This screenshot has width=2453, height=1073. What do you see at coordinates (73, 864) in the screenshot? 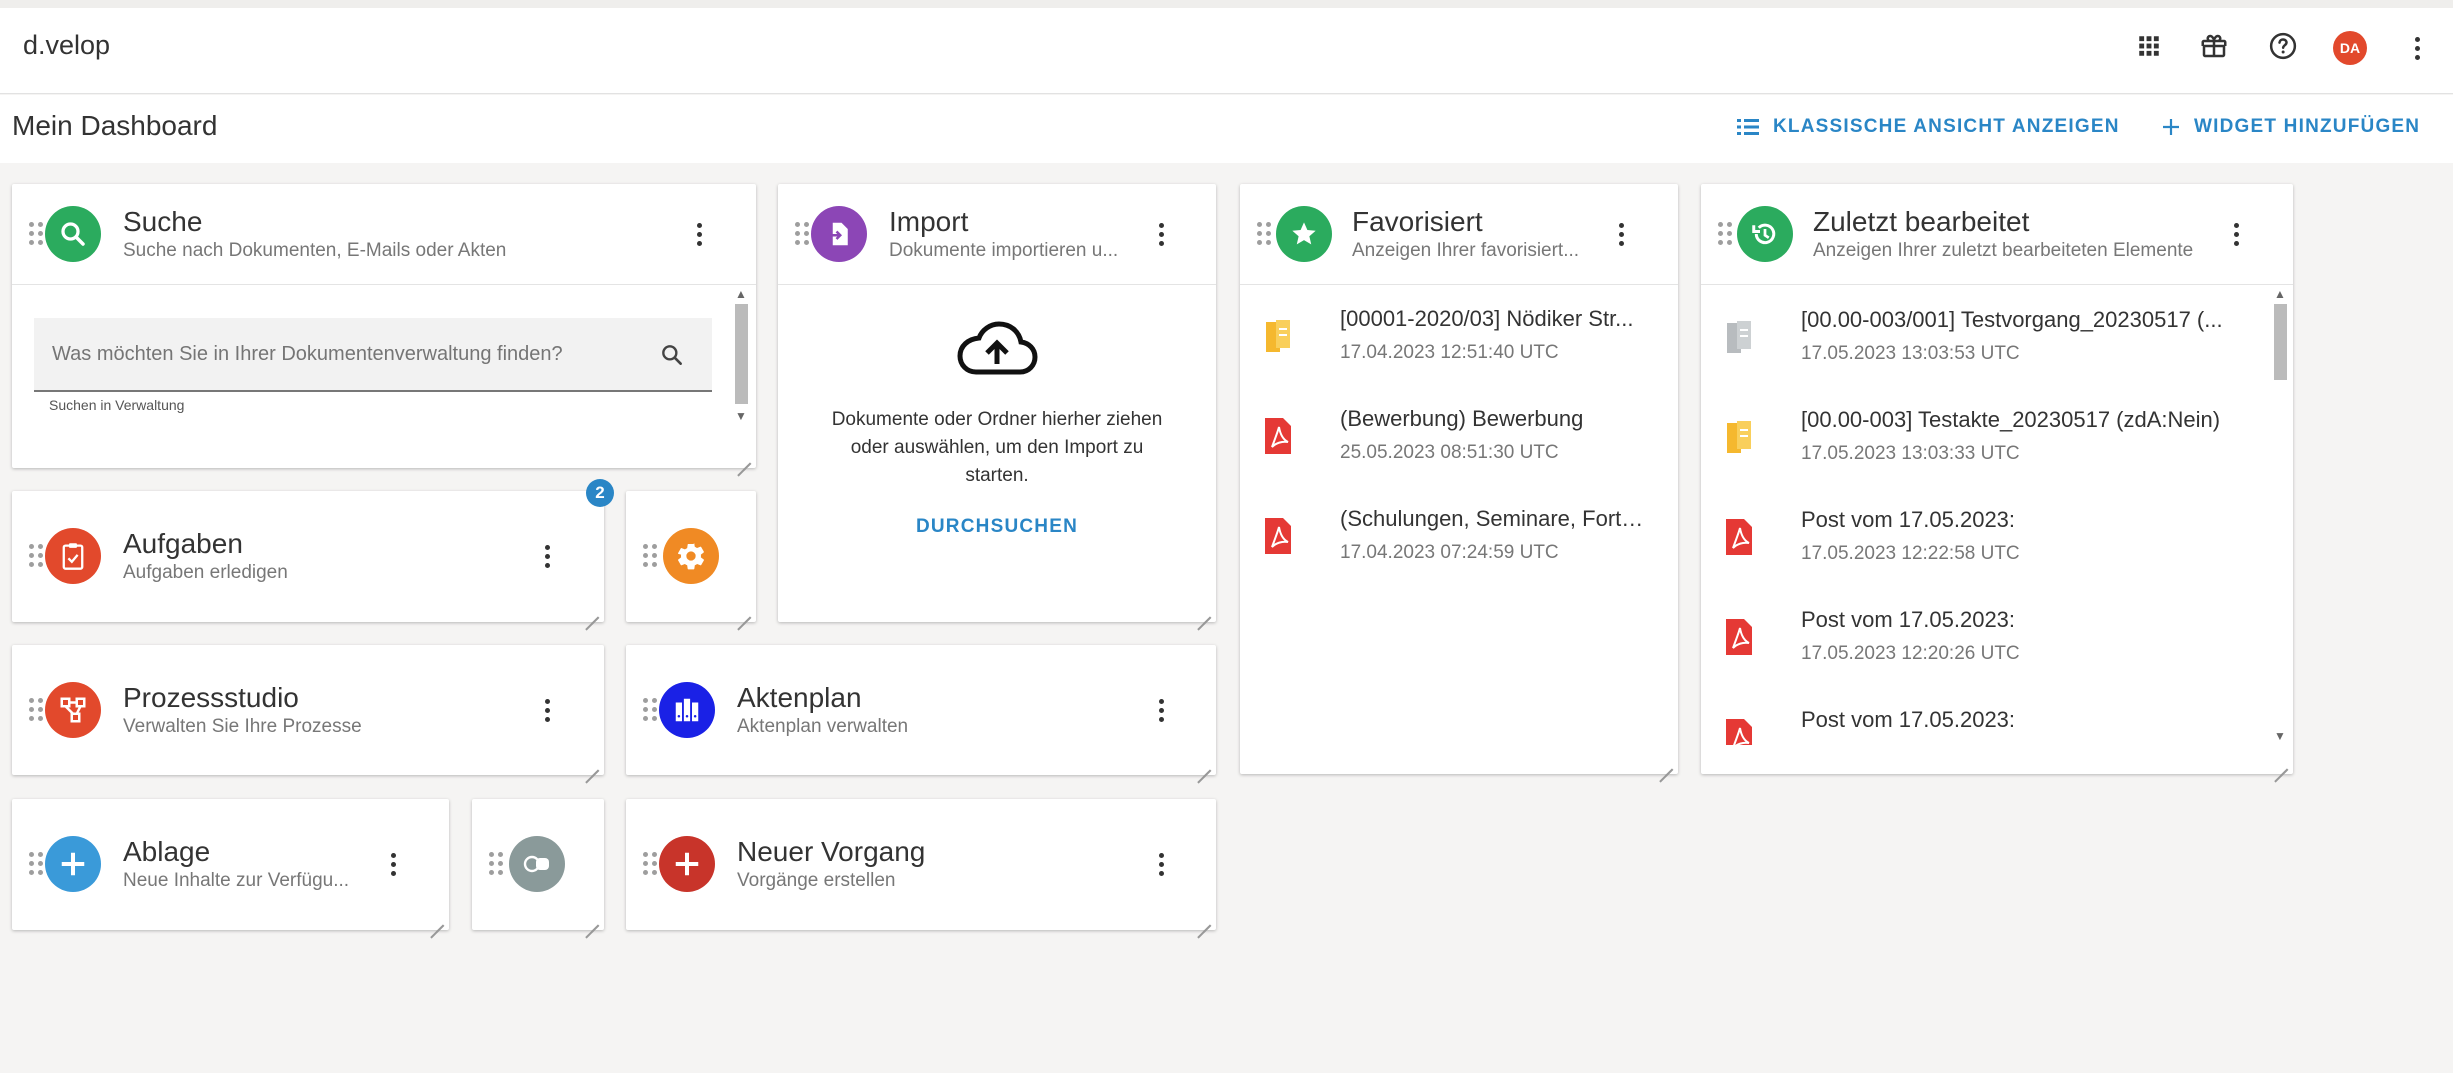
I see `plus-icon` at bounding box center [73, 864].